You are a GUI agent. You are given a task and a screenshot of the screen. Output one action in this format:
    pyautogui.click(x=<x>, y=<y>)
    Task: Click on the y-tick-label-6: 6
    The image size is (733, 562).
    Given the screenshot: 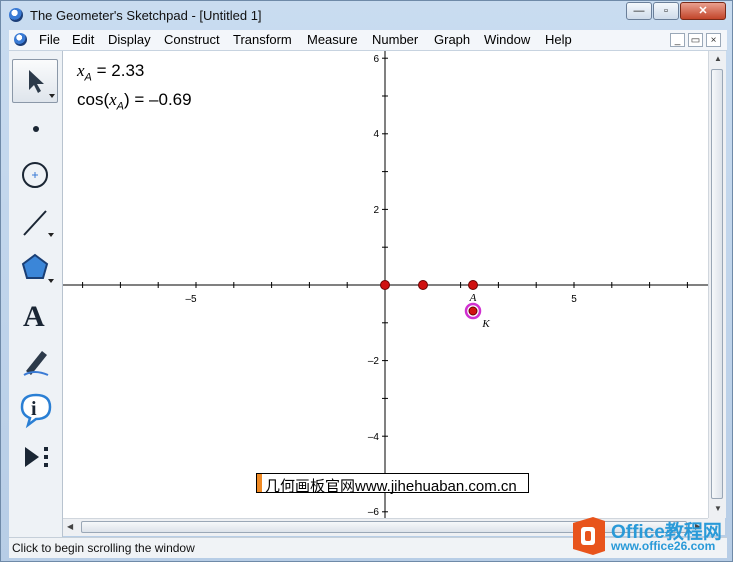 What is the action you would take?
    pyautogui.click(x=376, y=59)
    